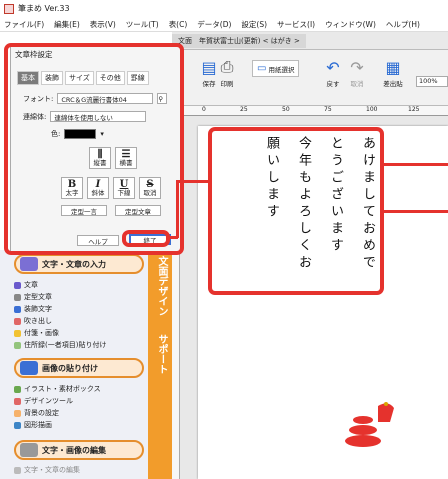  What do you see at coordinates (146, 238) in the screenshot?
I see `close-button-highlight` at bounding box center [146, 238].